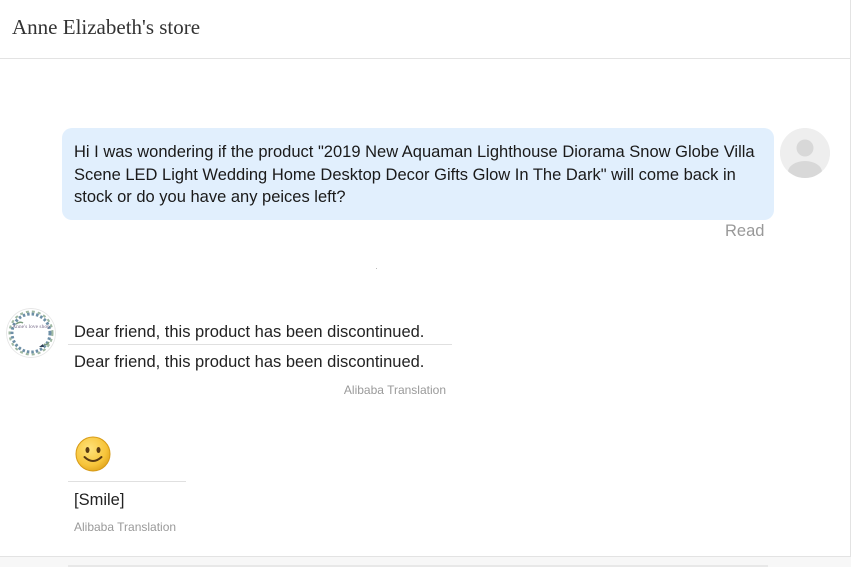 The height and width of the screenshot is (567, 853). Describe the element at coordinates (99, 500) in the screenshot. I see `emoji-translated-text: [Smile]` at that location.